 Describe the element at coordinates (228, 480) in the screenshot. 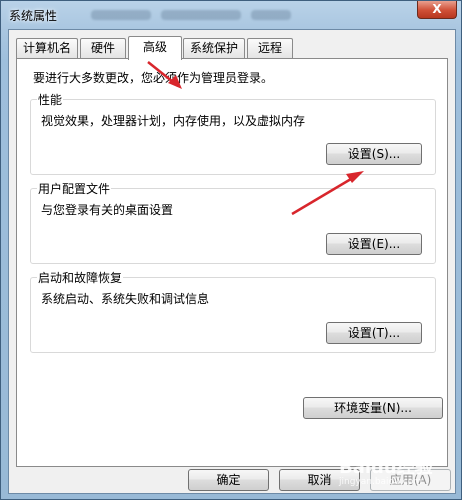

I see `ok-button: 确定` at that location.